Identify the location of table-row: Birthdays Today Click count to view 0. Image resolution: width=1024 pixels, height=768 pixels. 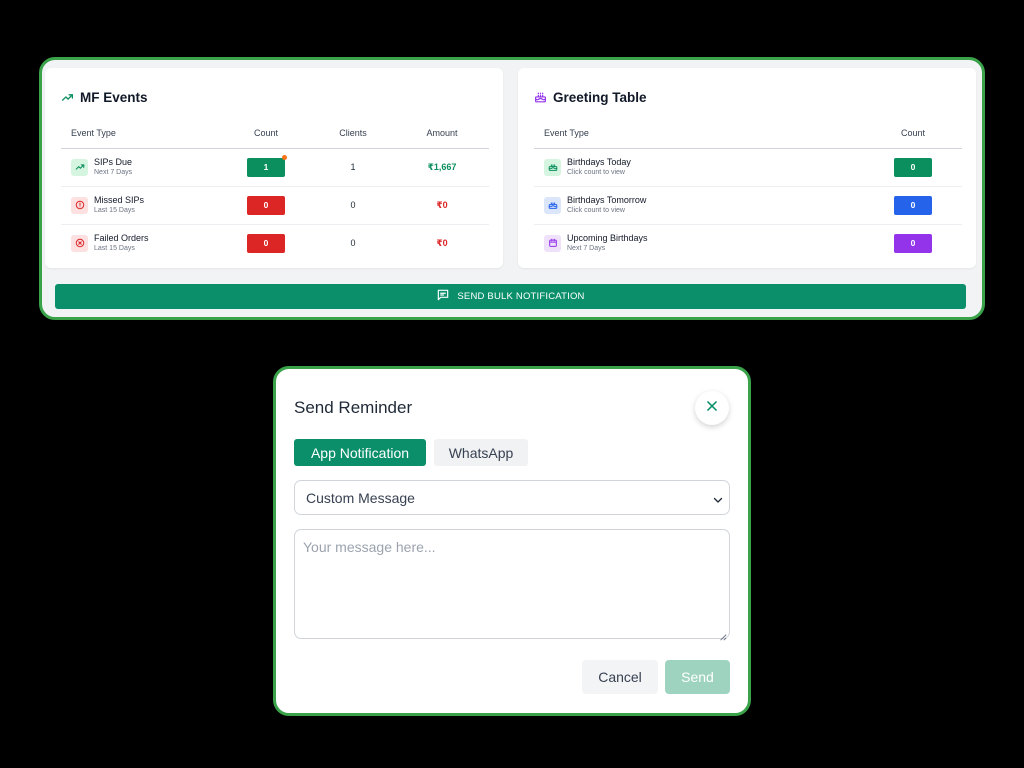
(748, 167).